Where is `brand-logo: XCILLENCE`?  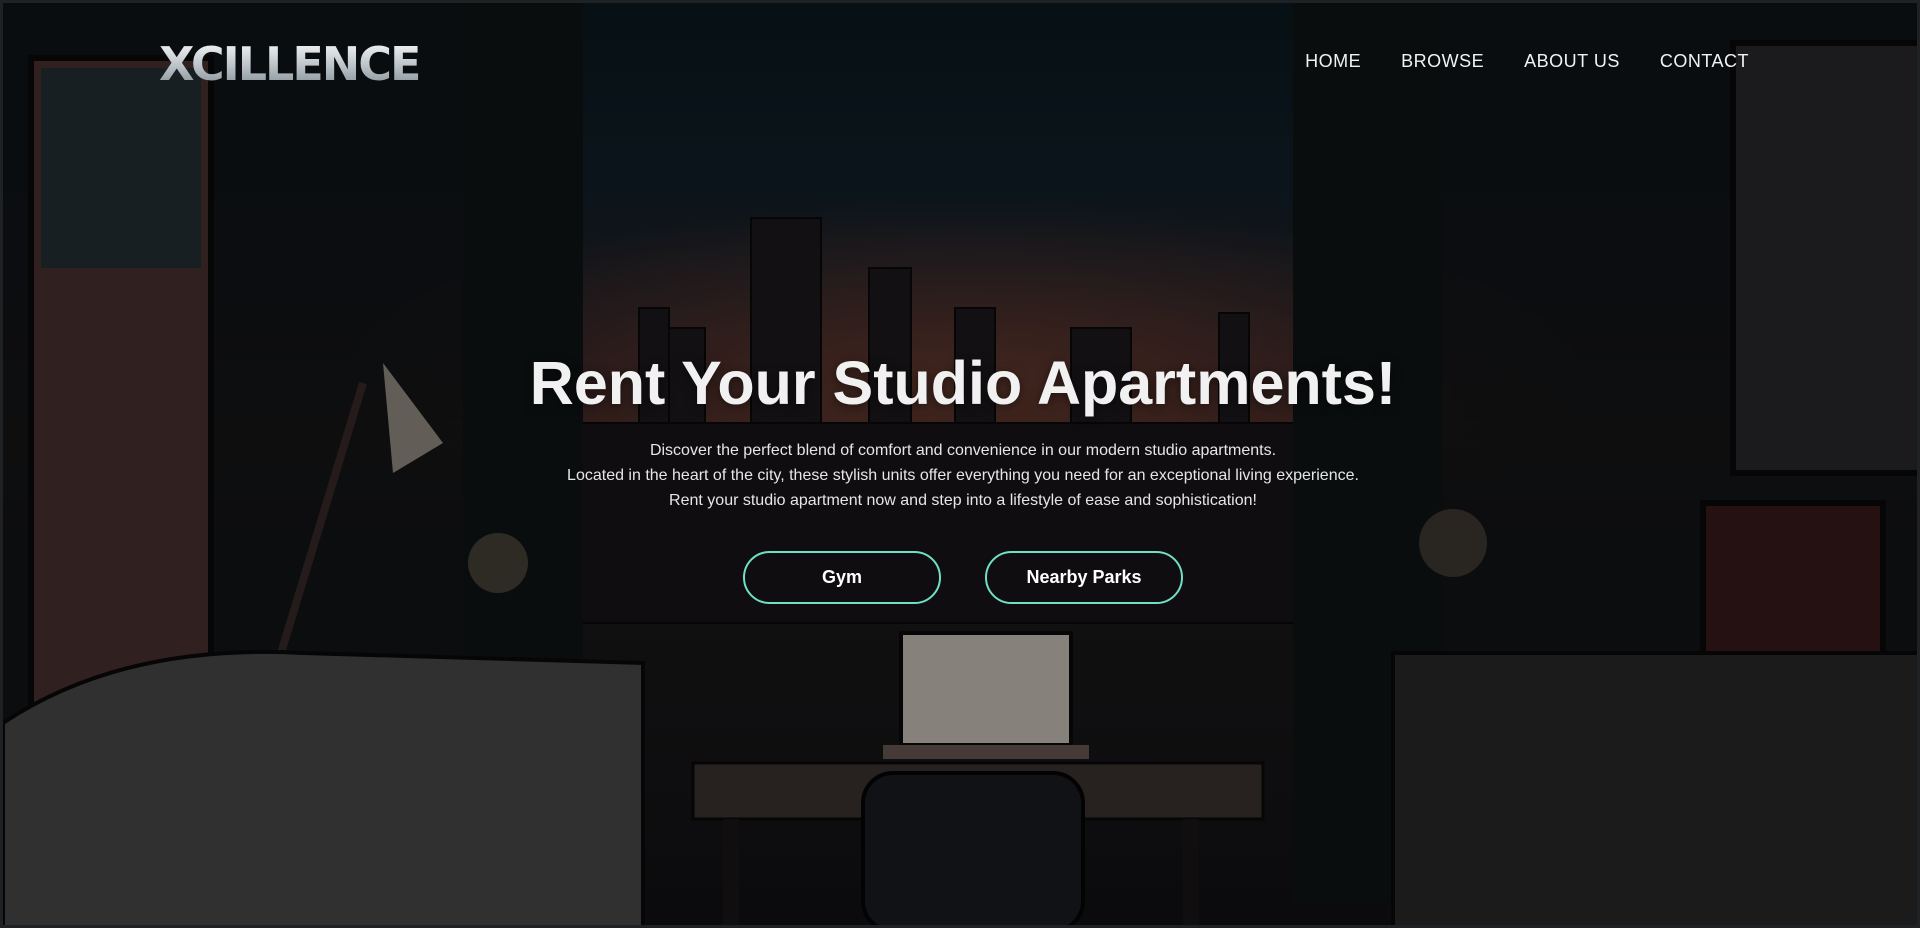
brand-logo: XCILLENCE is located at coordinates (290, 64).